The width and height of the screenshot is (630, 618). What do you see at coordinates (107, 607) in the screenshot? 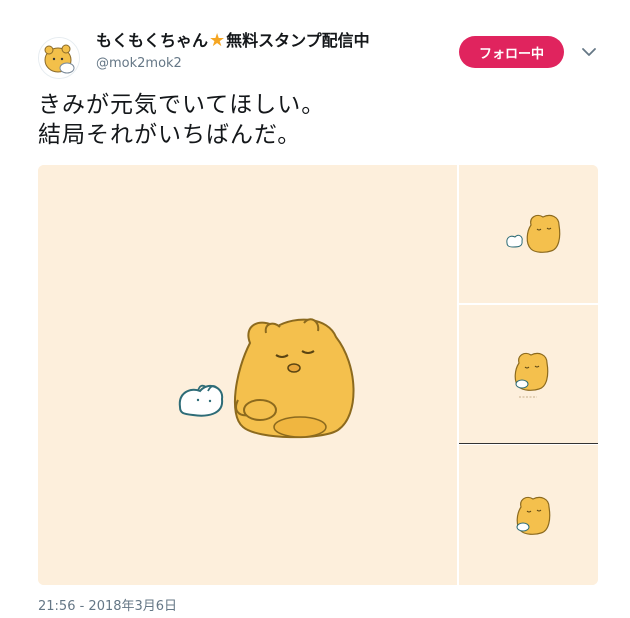
I see `tweet-timestamp: 21:56 - 2018年3月6日` at bounding box center [107, 607].